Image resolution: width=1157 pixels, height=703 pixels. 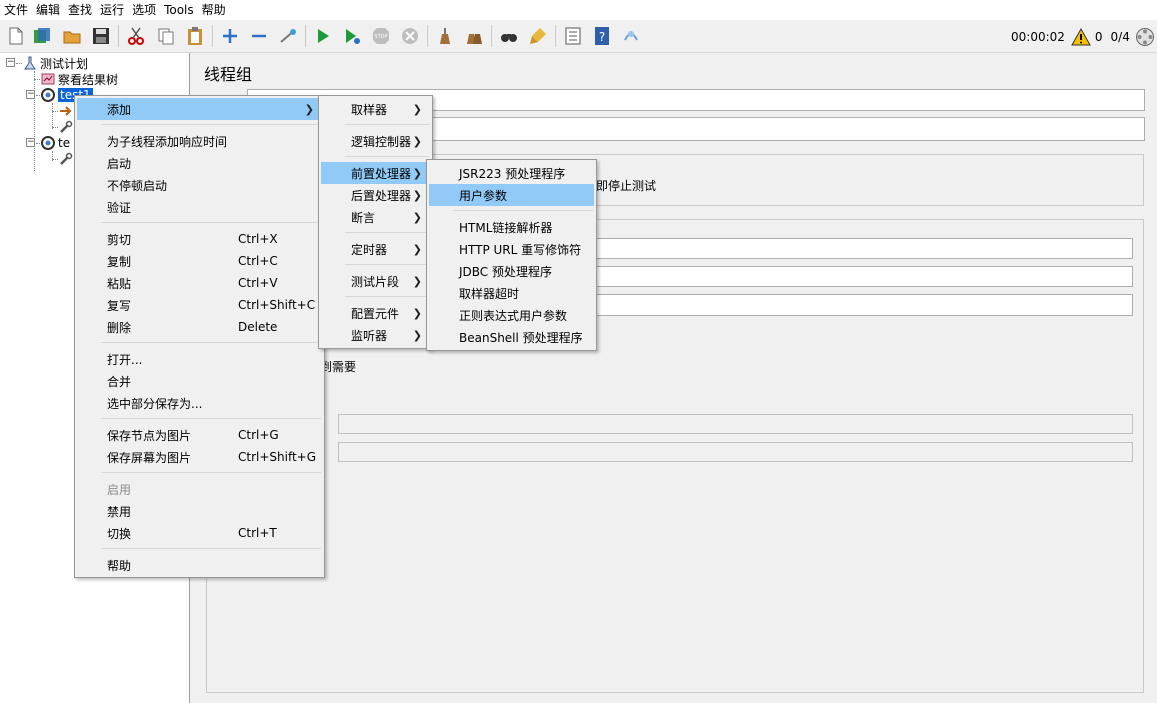 I want to click on menu-edit: 编辑, so click(x=48, y=10).